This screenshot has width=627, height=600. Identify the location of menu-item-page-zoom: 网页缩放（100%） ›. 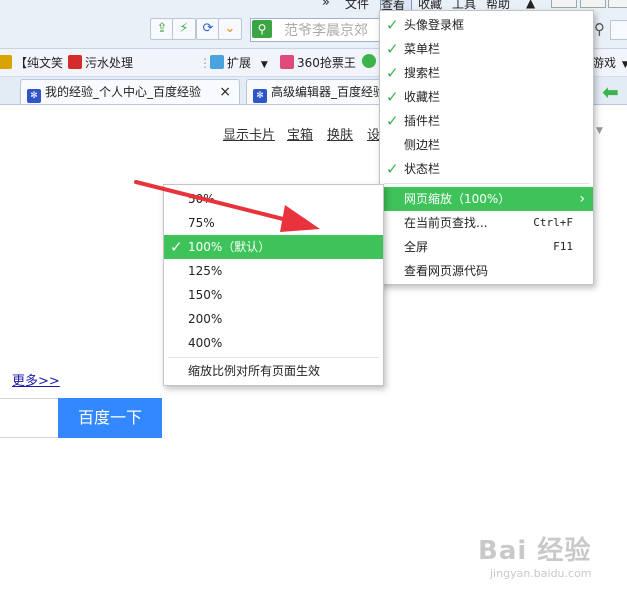
(486, 199).